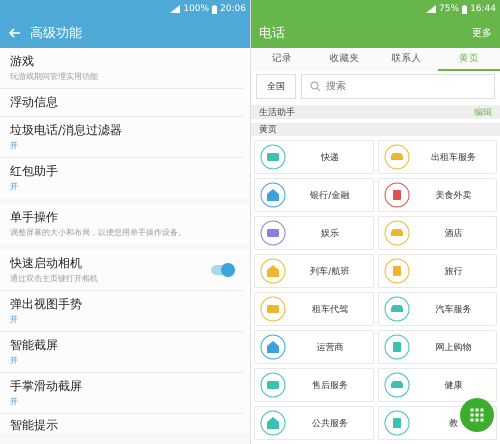 This screenshot has width=500, height=444. Describe the element at coordinates (34, 102) in the screenshot. I see `setting-title: 浮动信息` at that location.